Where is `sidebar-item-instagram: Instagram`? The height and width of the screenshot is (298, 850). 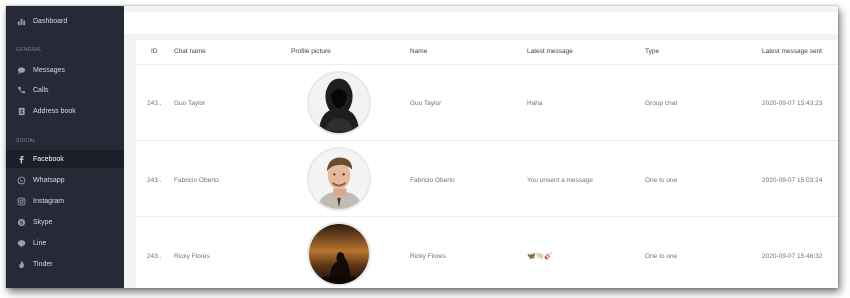
sidebar-item-instagram: Instagram is located at coordinates (65, 201).